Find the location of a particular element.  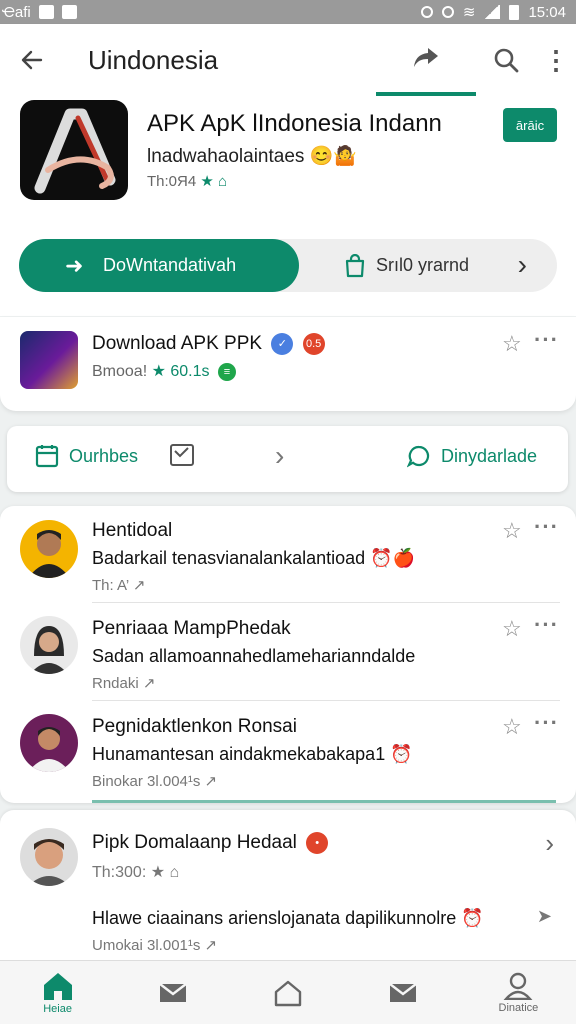

feed-item-text: Sadan allamoannahedlameharianndalde is located at coordinates (254, 656).